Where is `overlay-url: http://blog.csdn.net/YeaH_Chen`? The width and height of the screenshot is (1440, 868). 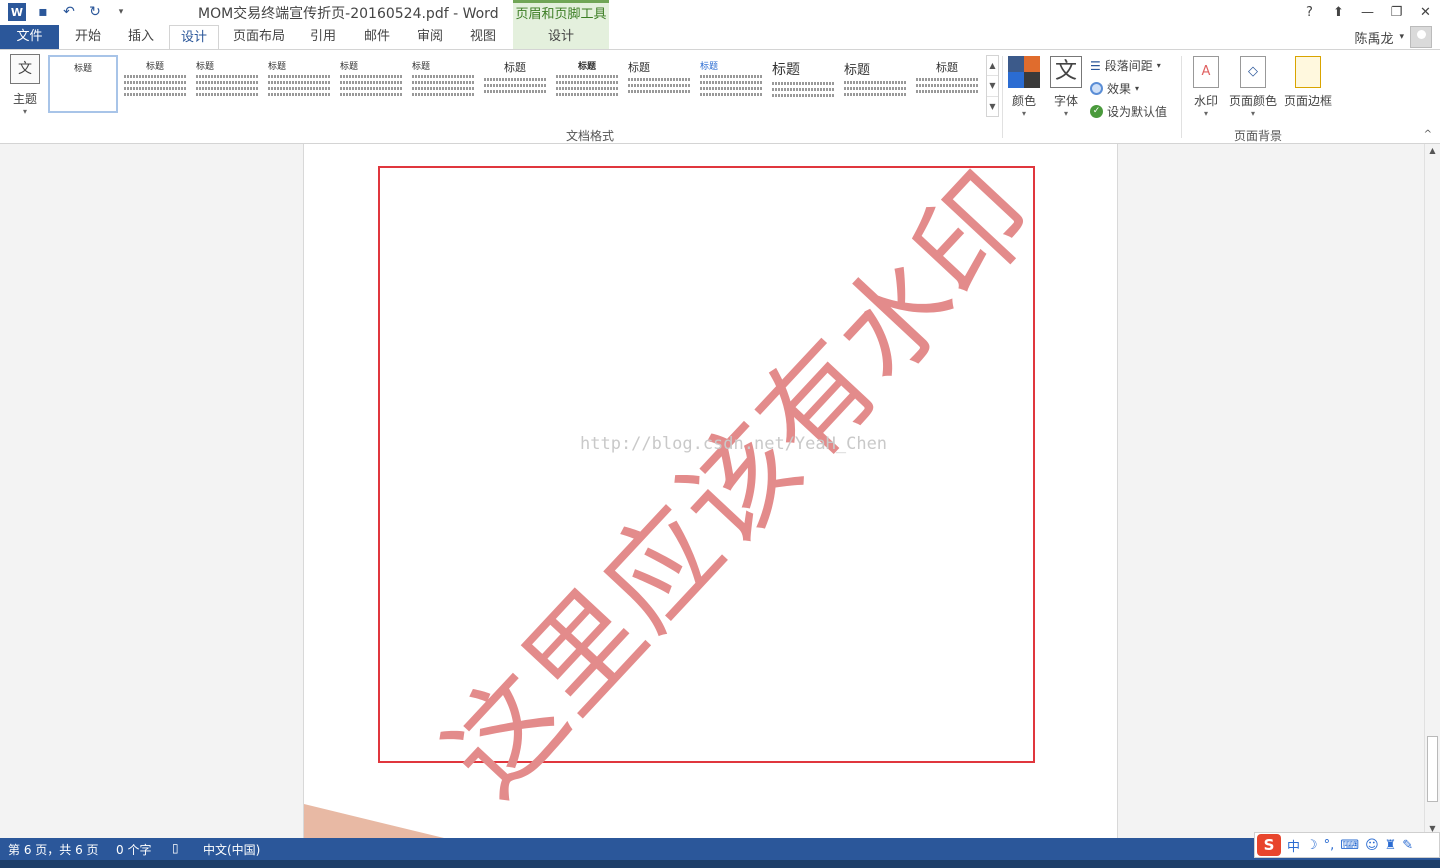 overlay-url: http://blog.csdn.net/YeaH_Chen is located at coordinates (734, 444).